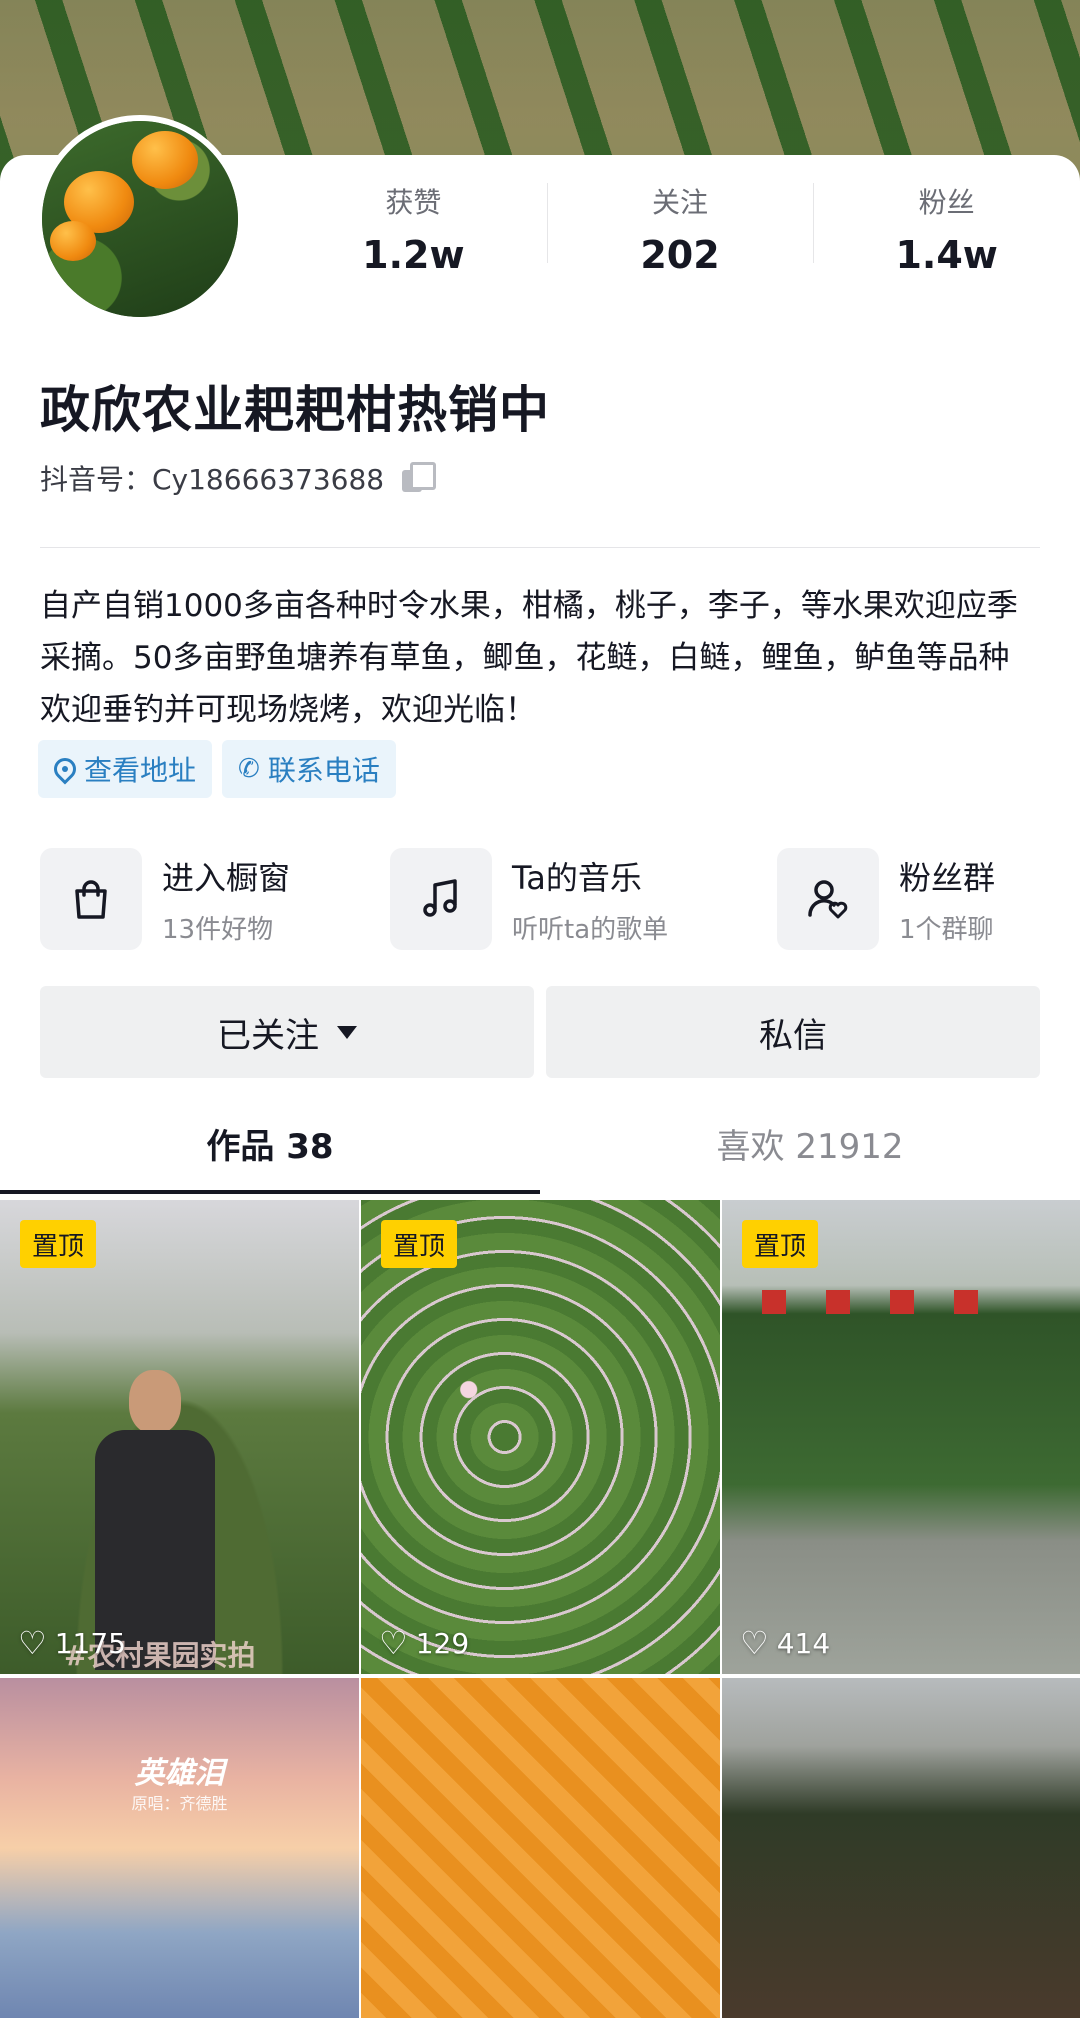  What do you see at coordinates (803, 1643) in the screenshot?
I see `like-count: 414` at bounding box center [803, 1643].